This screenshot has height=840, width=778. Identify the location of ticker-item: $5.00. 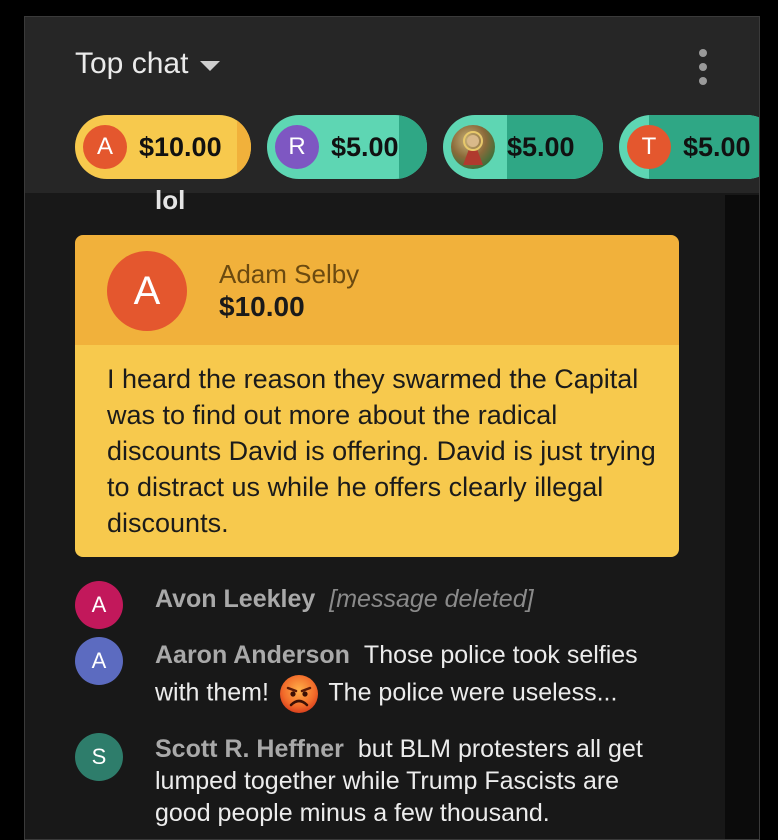
(523, 147).